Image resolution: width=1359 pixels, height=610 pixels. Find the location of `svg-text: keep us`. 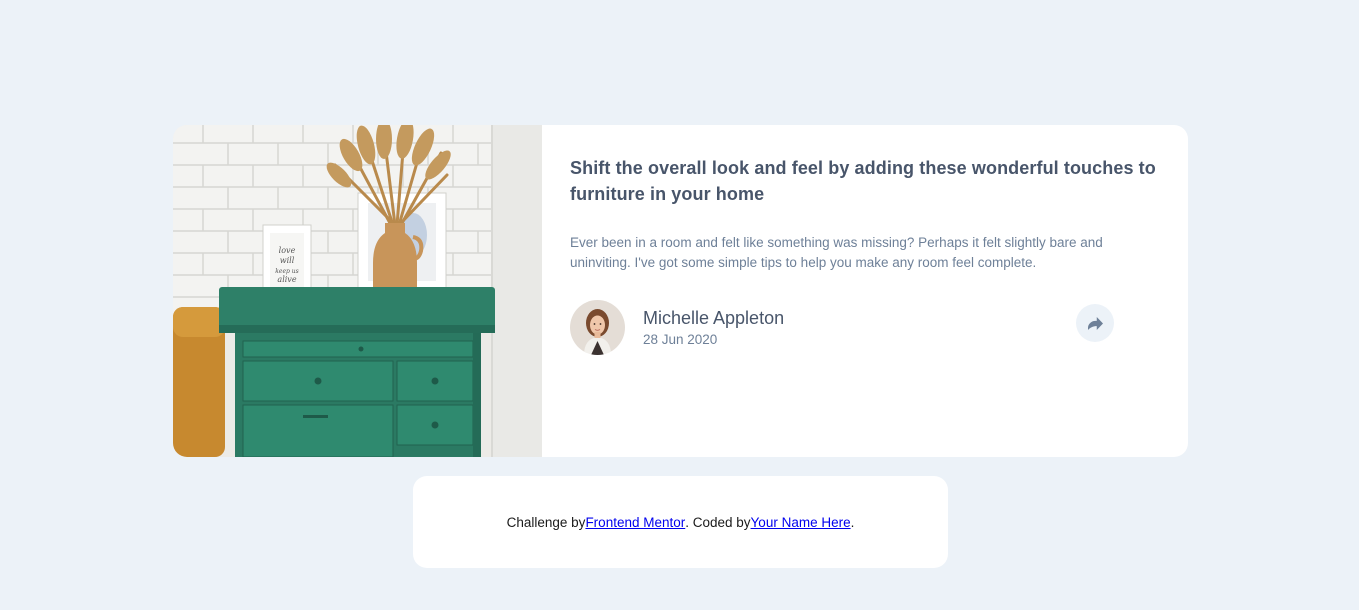

svg-text: keep us is located at coordinates (286, 271).